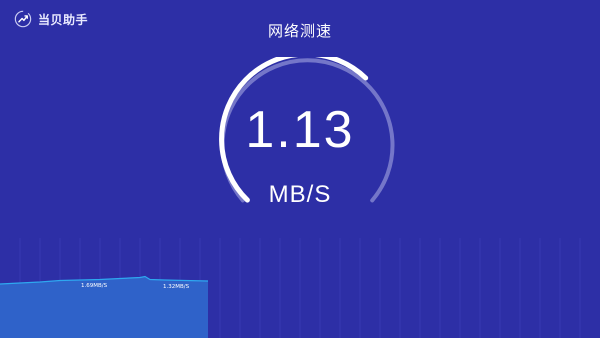 The width and height of the screenshot is (600, 338). I want to click on graph-current-label: 1.32MB/S, so click(176, 287).